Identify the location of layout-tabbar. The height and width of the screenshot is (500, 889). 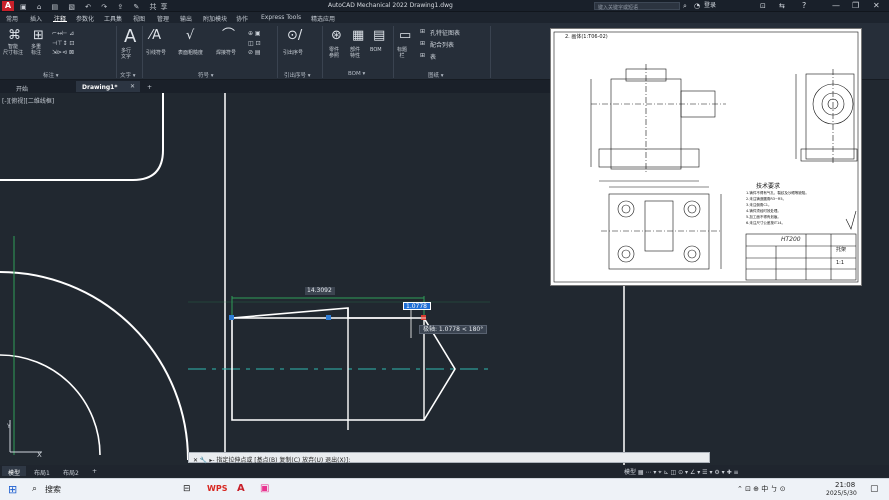
(444, 471).